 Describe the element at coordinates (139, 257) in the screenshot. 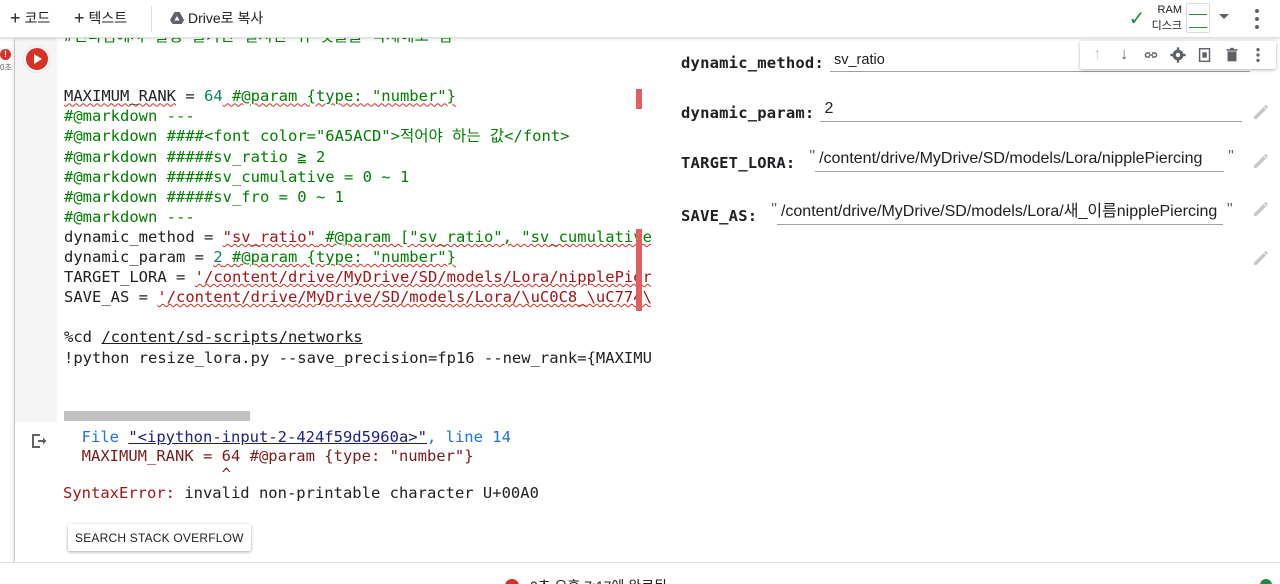

I see `code-token: dynamic_param =` at that location.